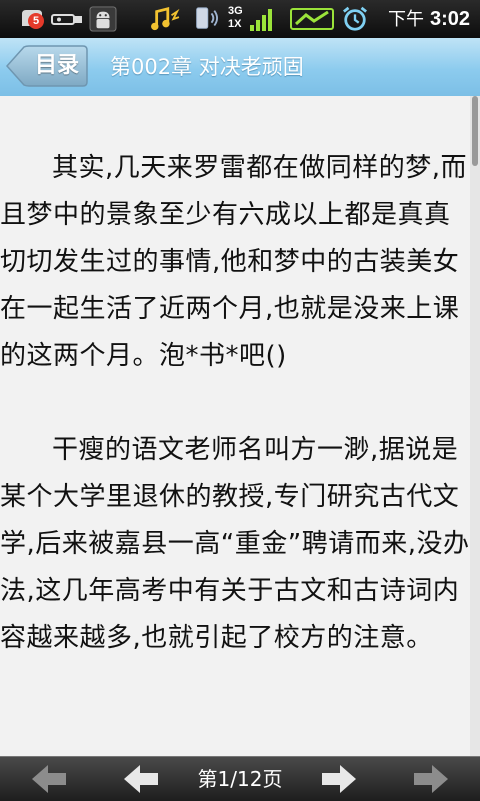 Image resolution: width=480 pixels, height=801 pixels. I want to click on prev-page-button, so click(142, 779).